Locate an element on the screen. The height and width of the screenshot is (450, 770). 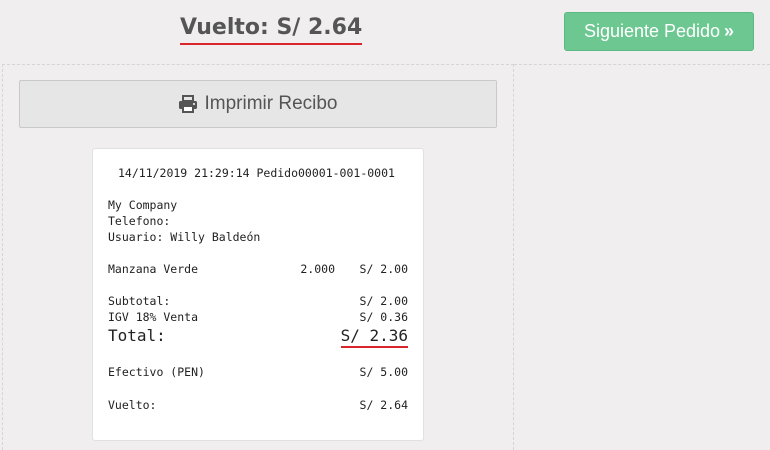
double-chevron-right-icon: » is located at coordinates (729, 31).